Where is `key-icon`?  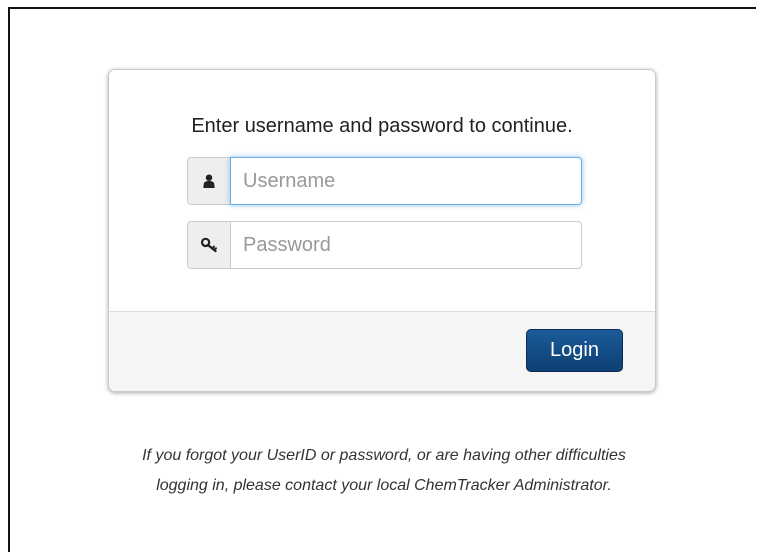 key-icon is located at coordinates (208, 245).